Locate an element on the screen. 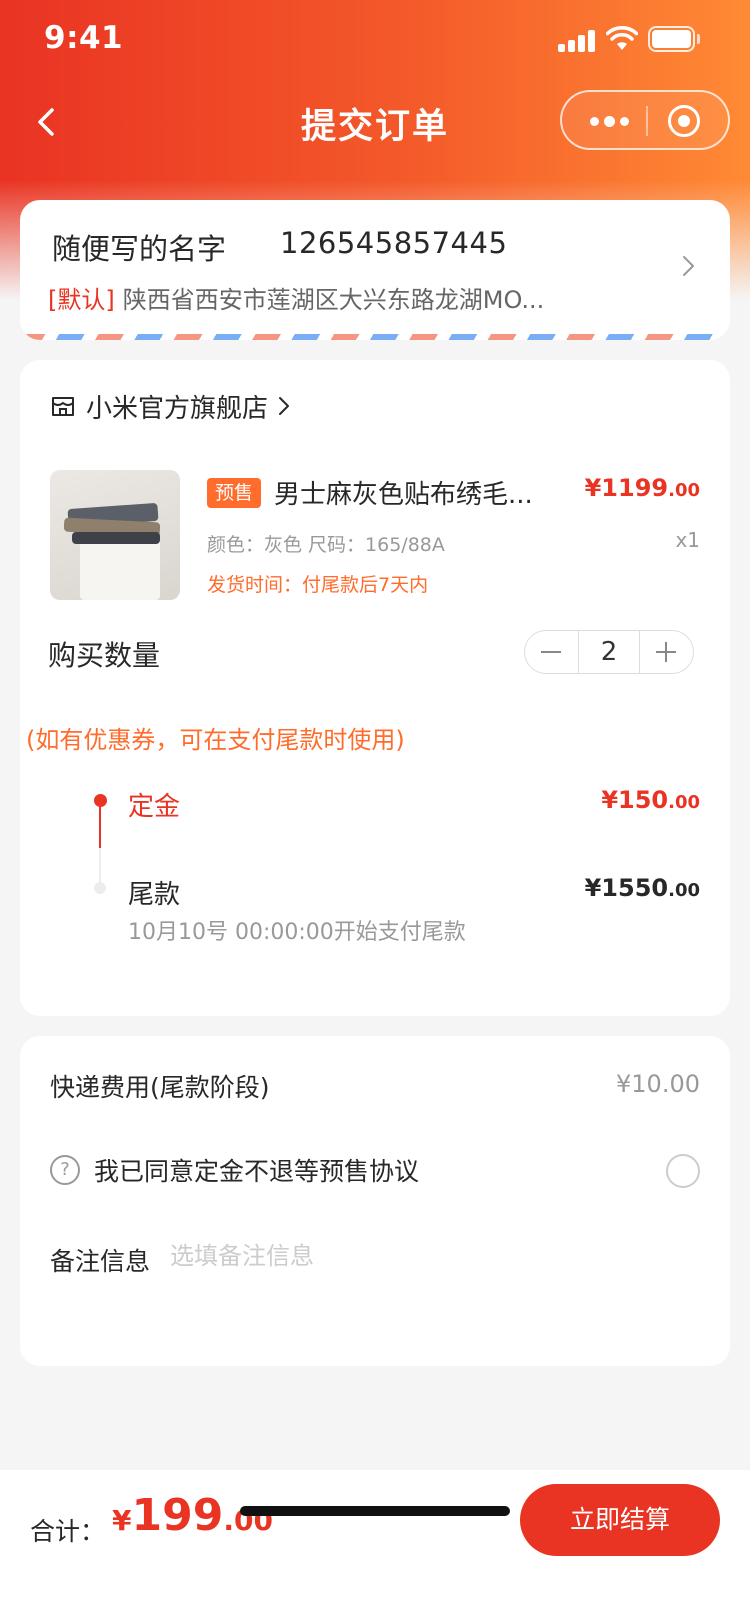 The height and width of the screenshot is (1624, 750). store-icon is located at coordinates (63, 406).